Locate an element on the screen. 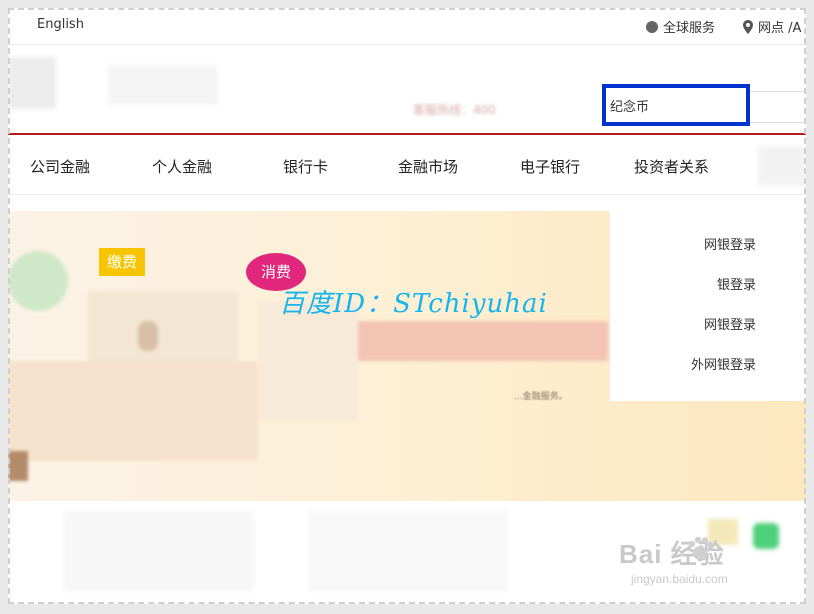 This screenshot has height=614, width=814. search-input is located at coordinates (675, 105).